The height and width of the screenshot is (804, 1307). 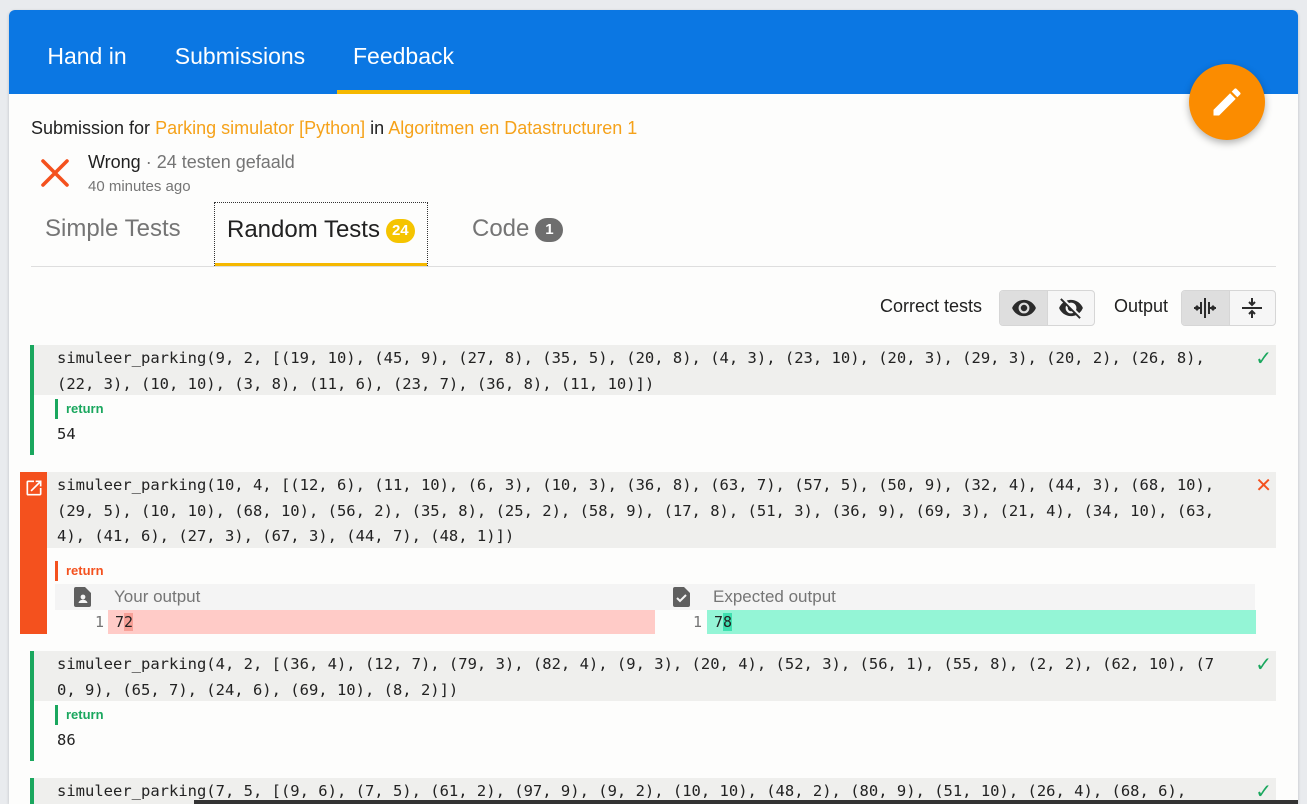 I want to click on subtab-random-tests: Random Tests 24, so click(x=321, y=234).